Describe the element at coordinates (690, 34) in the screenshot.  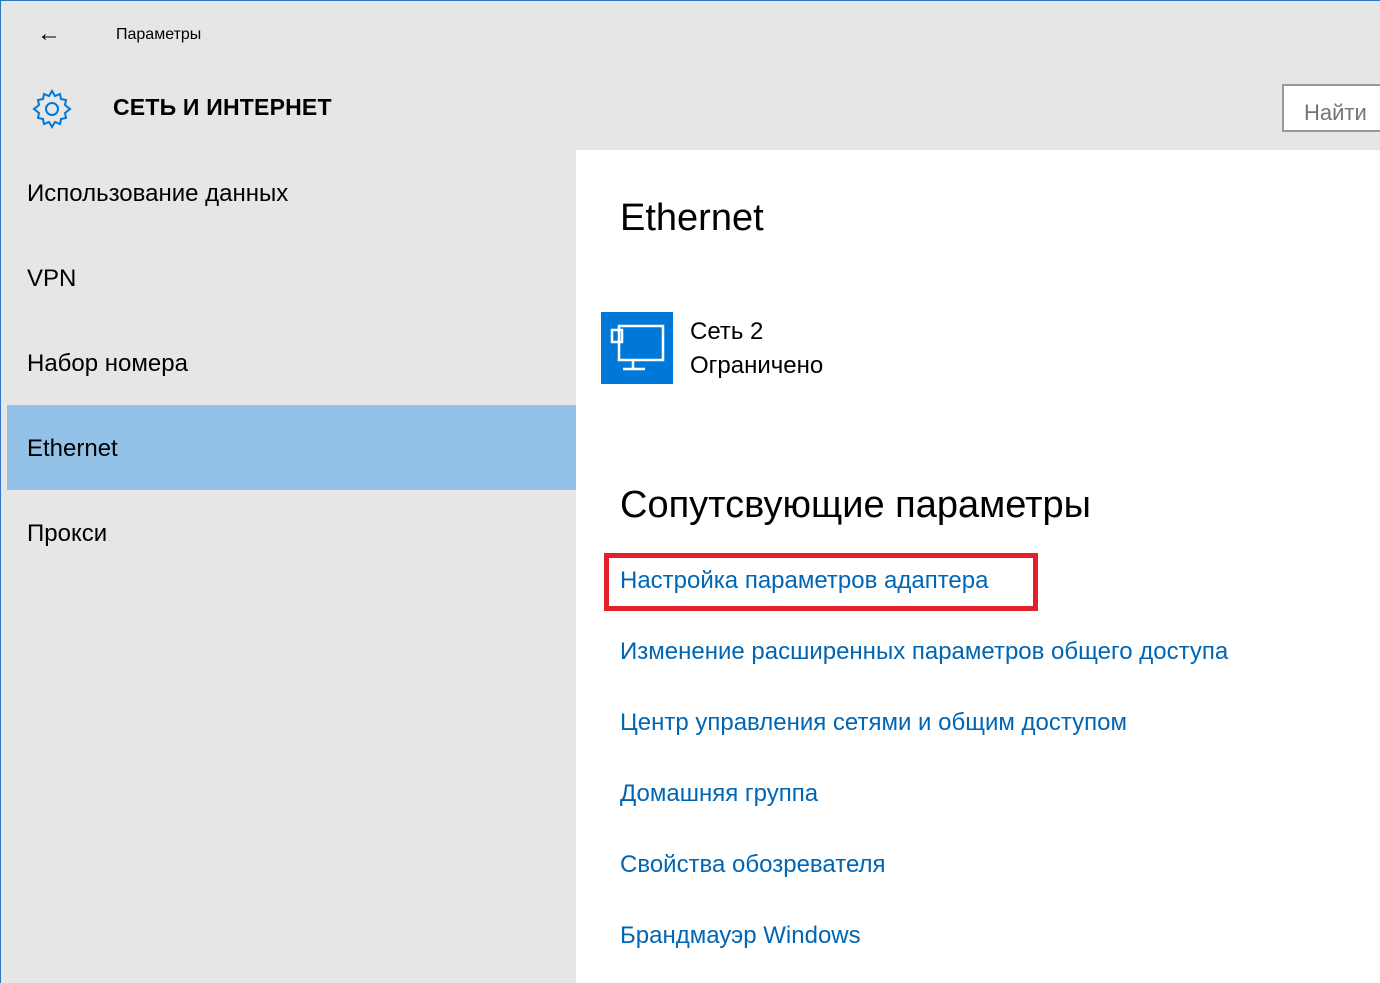
I see `title-bar: ← Параметры` at that location.